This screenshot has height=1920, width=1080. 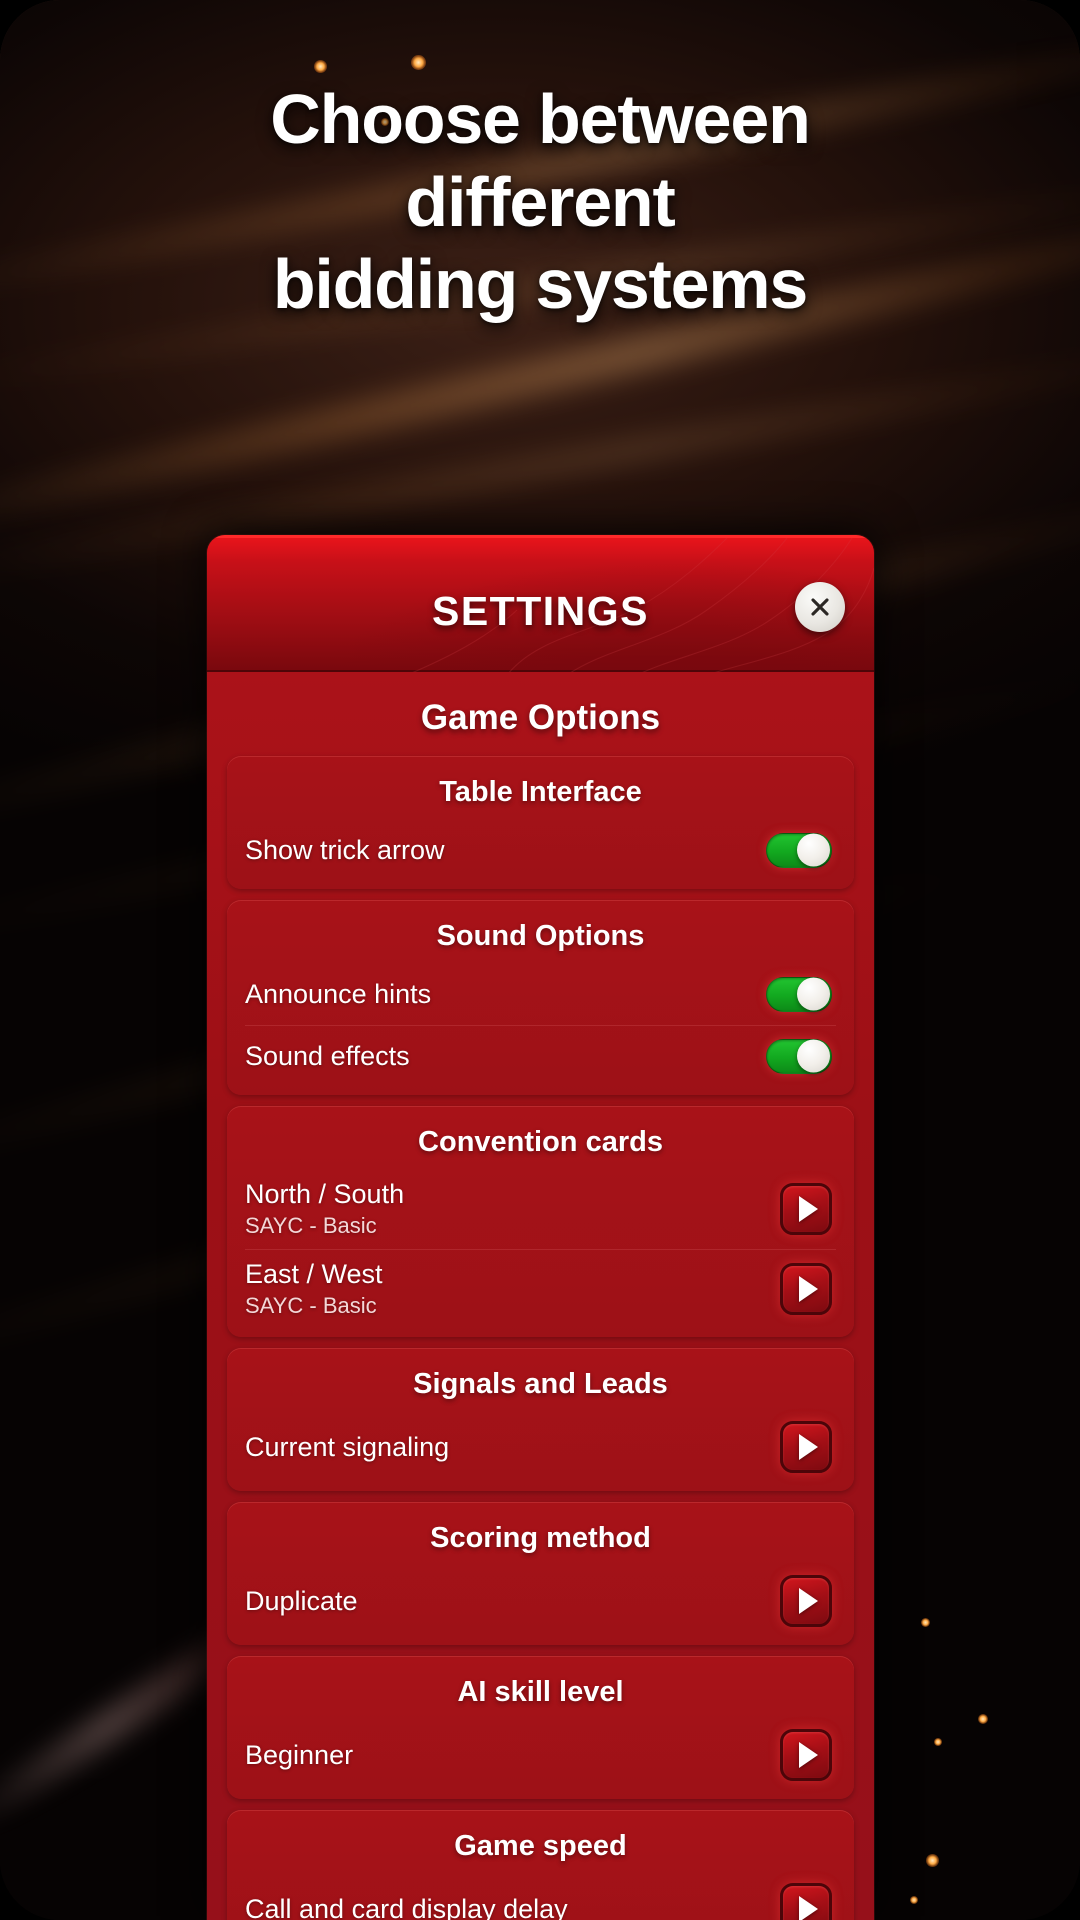 I want to click on settings-group: AI skill level Beginner, so click(x=540, y=1727).